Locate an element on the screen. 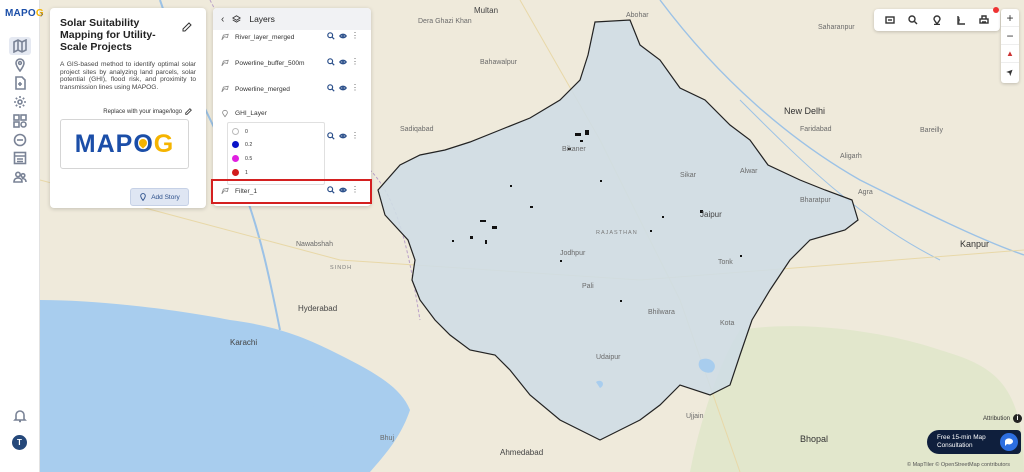 The width and height of the screenshot is (1024, 472). layers-header: ‹ Layers is located at coordinates (292, 19).